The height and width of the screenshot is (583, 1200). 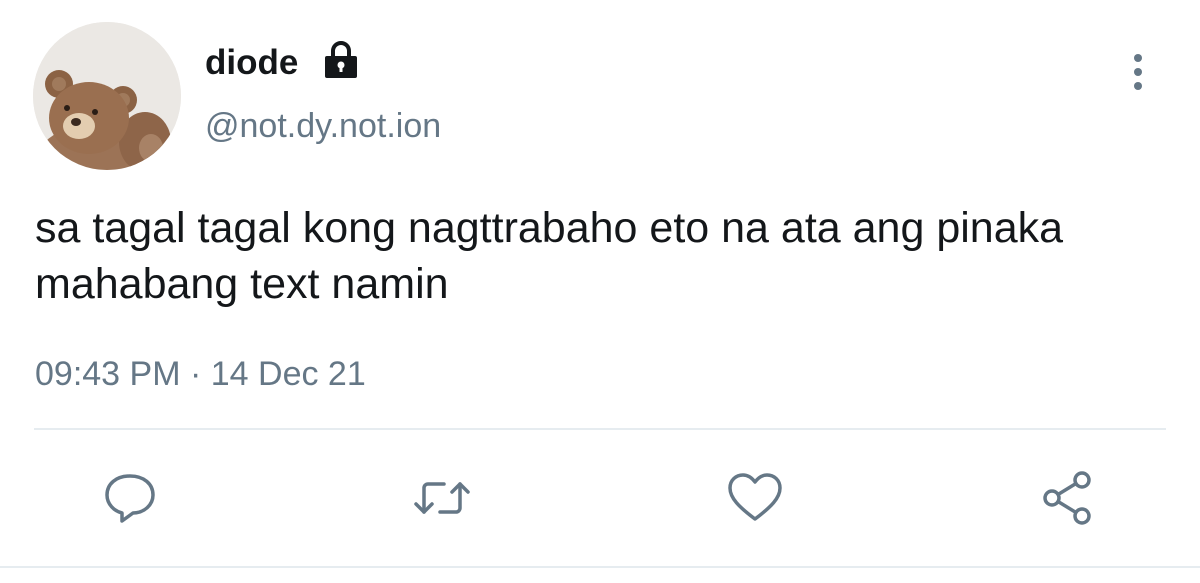 I want to click on more-vertical-icon, so click(x=1138, y=72).